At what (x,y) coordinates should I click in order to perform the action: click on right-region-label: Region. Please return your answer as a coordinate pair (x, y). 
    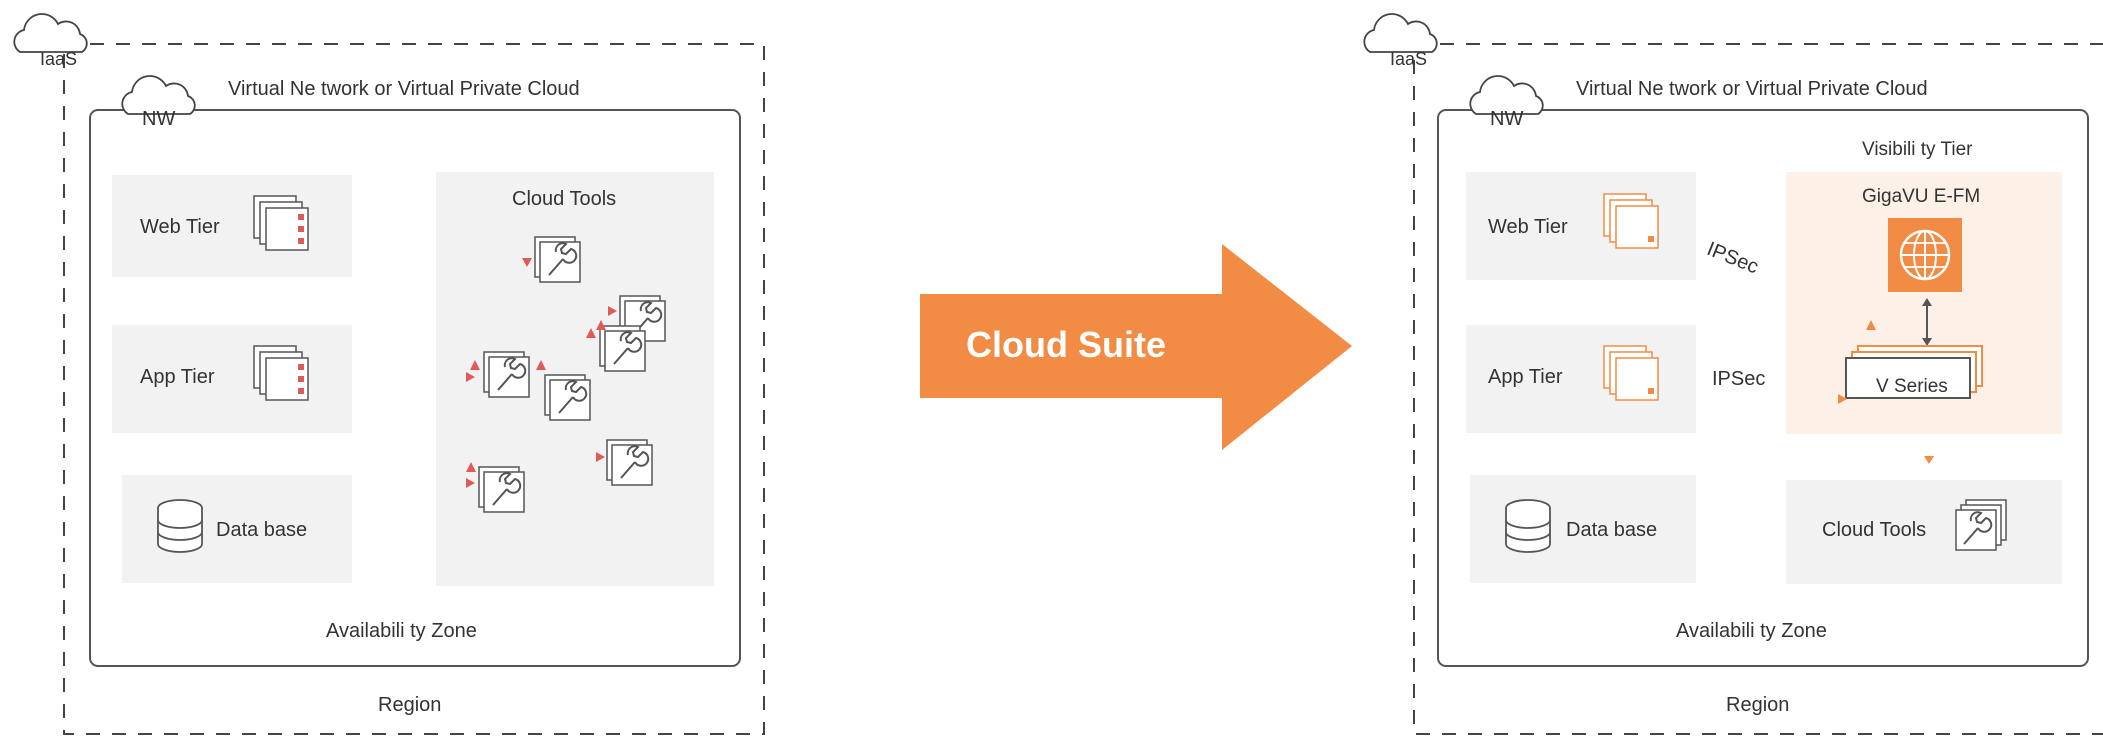
    Looking at the image, I should click on (1758, 705).